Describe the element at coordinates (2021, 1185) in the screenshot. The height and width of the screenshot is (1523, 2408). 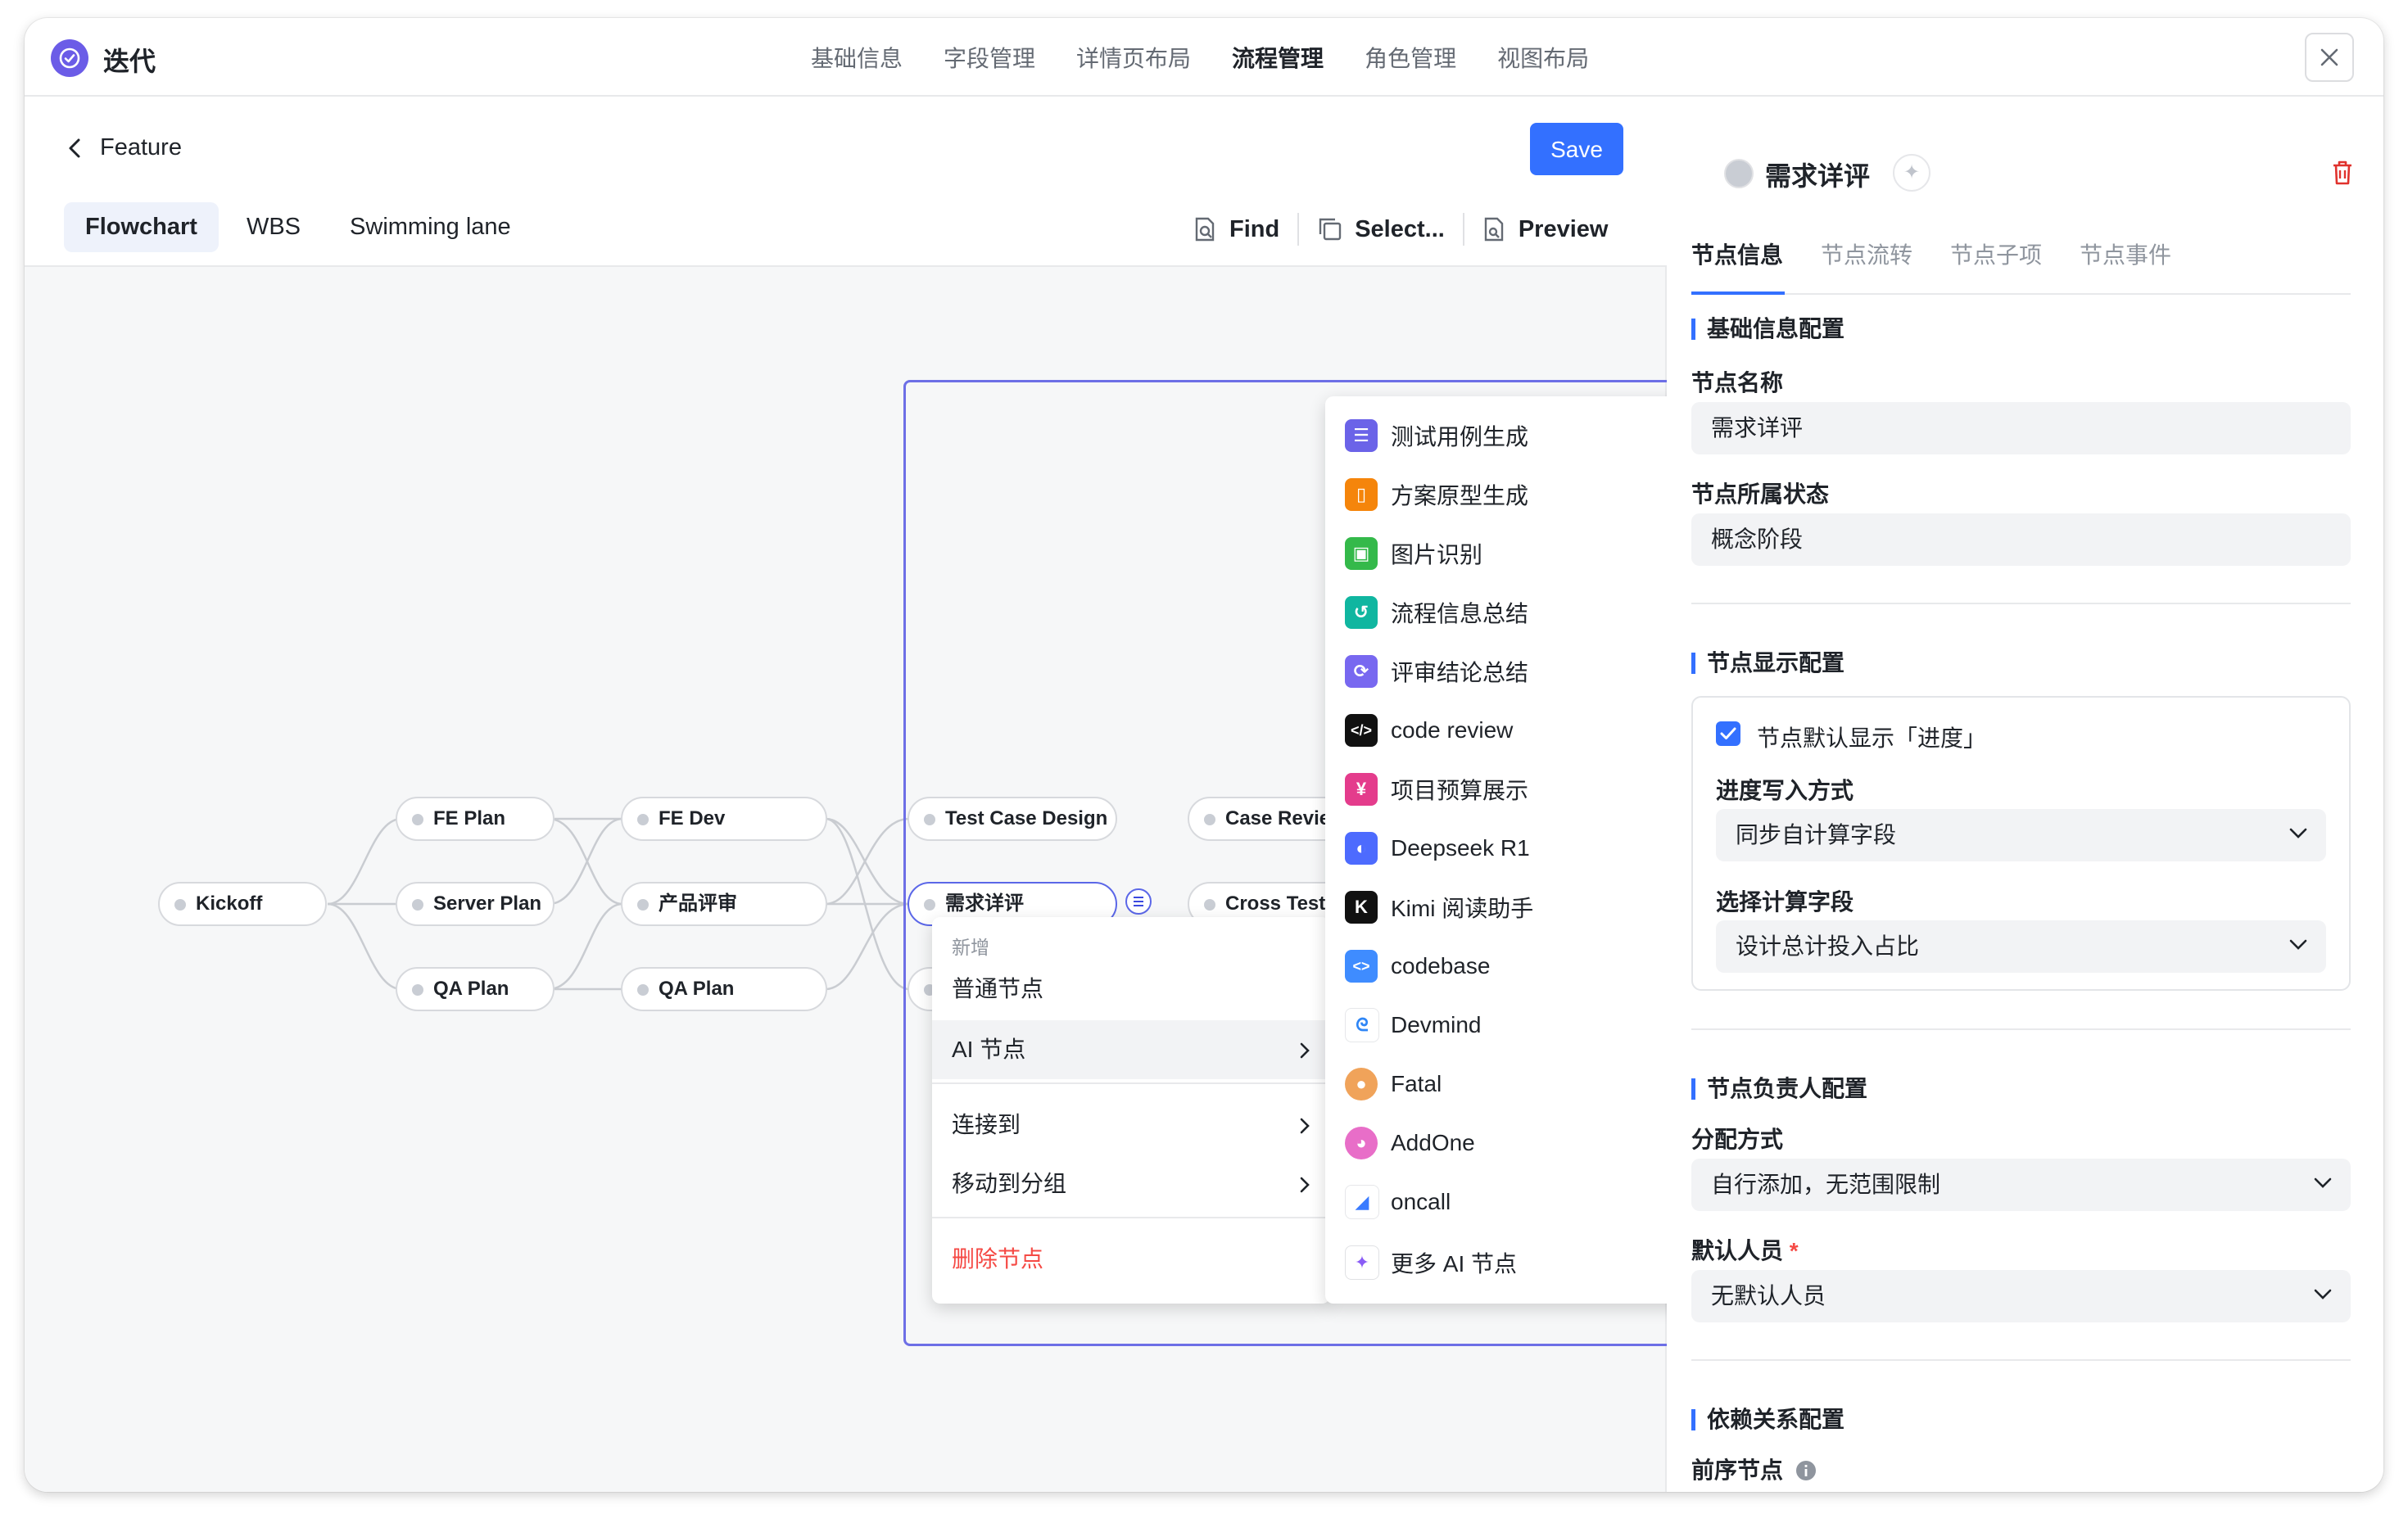
I see `assign-mode-select: 自行添加，无范围限制` at that location.